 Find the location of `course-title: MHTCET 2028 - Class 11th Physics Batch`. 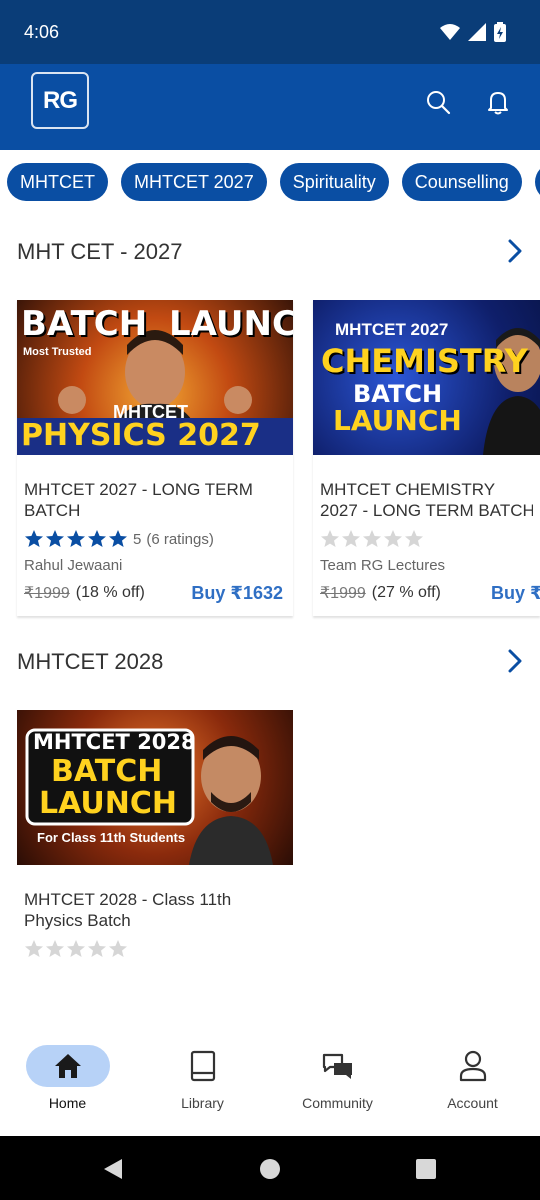

course-title: MHTCET 2028 - Class 11th Physics Batch is located at coordinates (128, 910).